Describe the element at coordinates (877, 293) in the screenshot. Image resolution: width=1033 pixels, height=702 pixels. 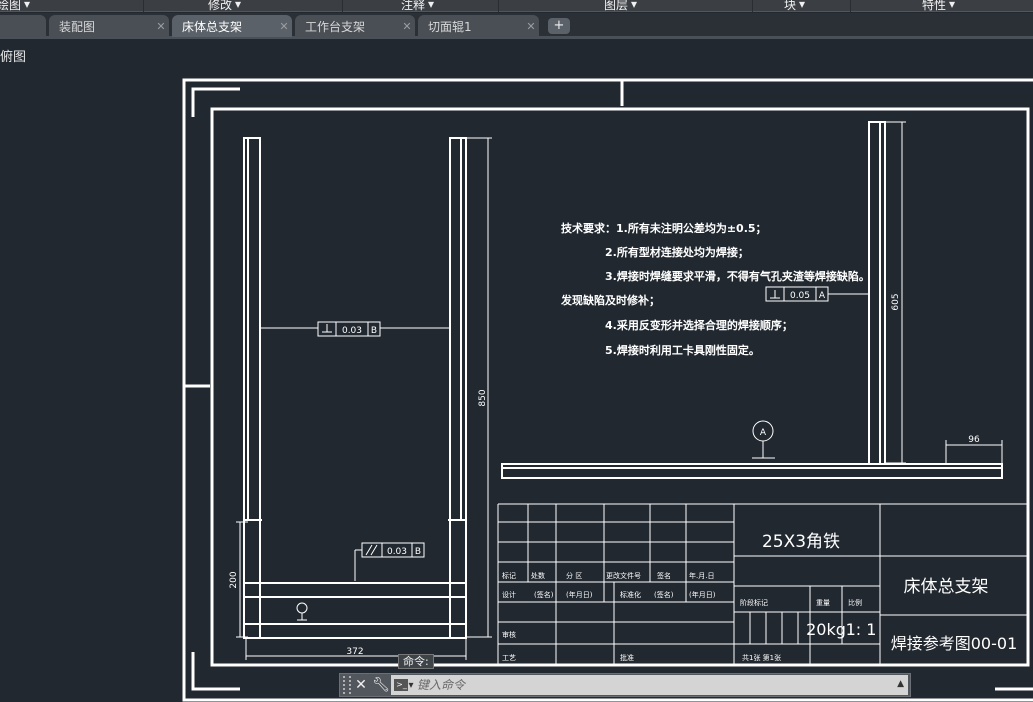
I see `vertical-post` at that location.